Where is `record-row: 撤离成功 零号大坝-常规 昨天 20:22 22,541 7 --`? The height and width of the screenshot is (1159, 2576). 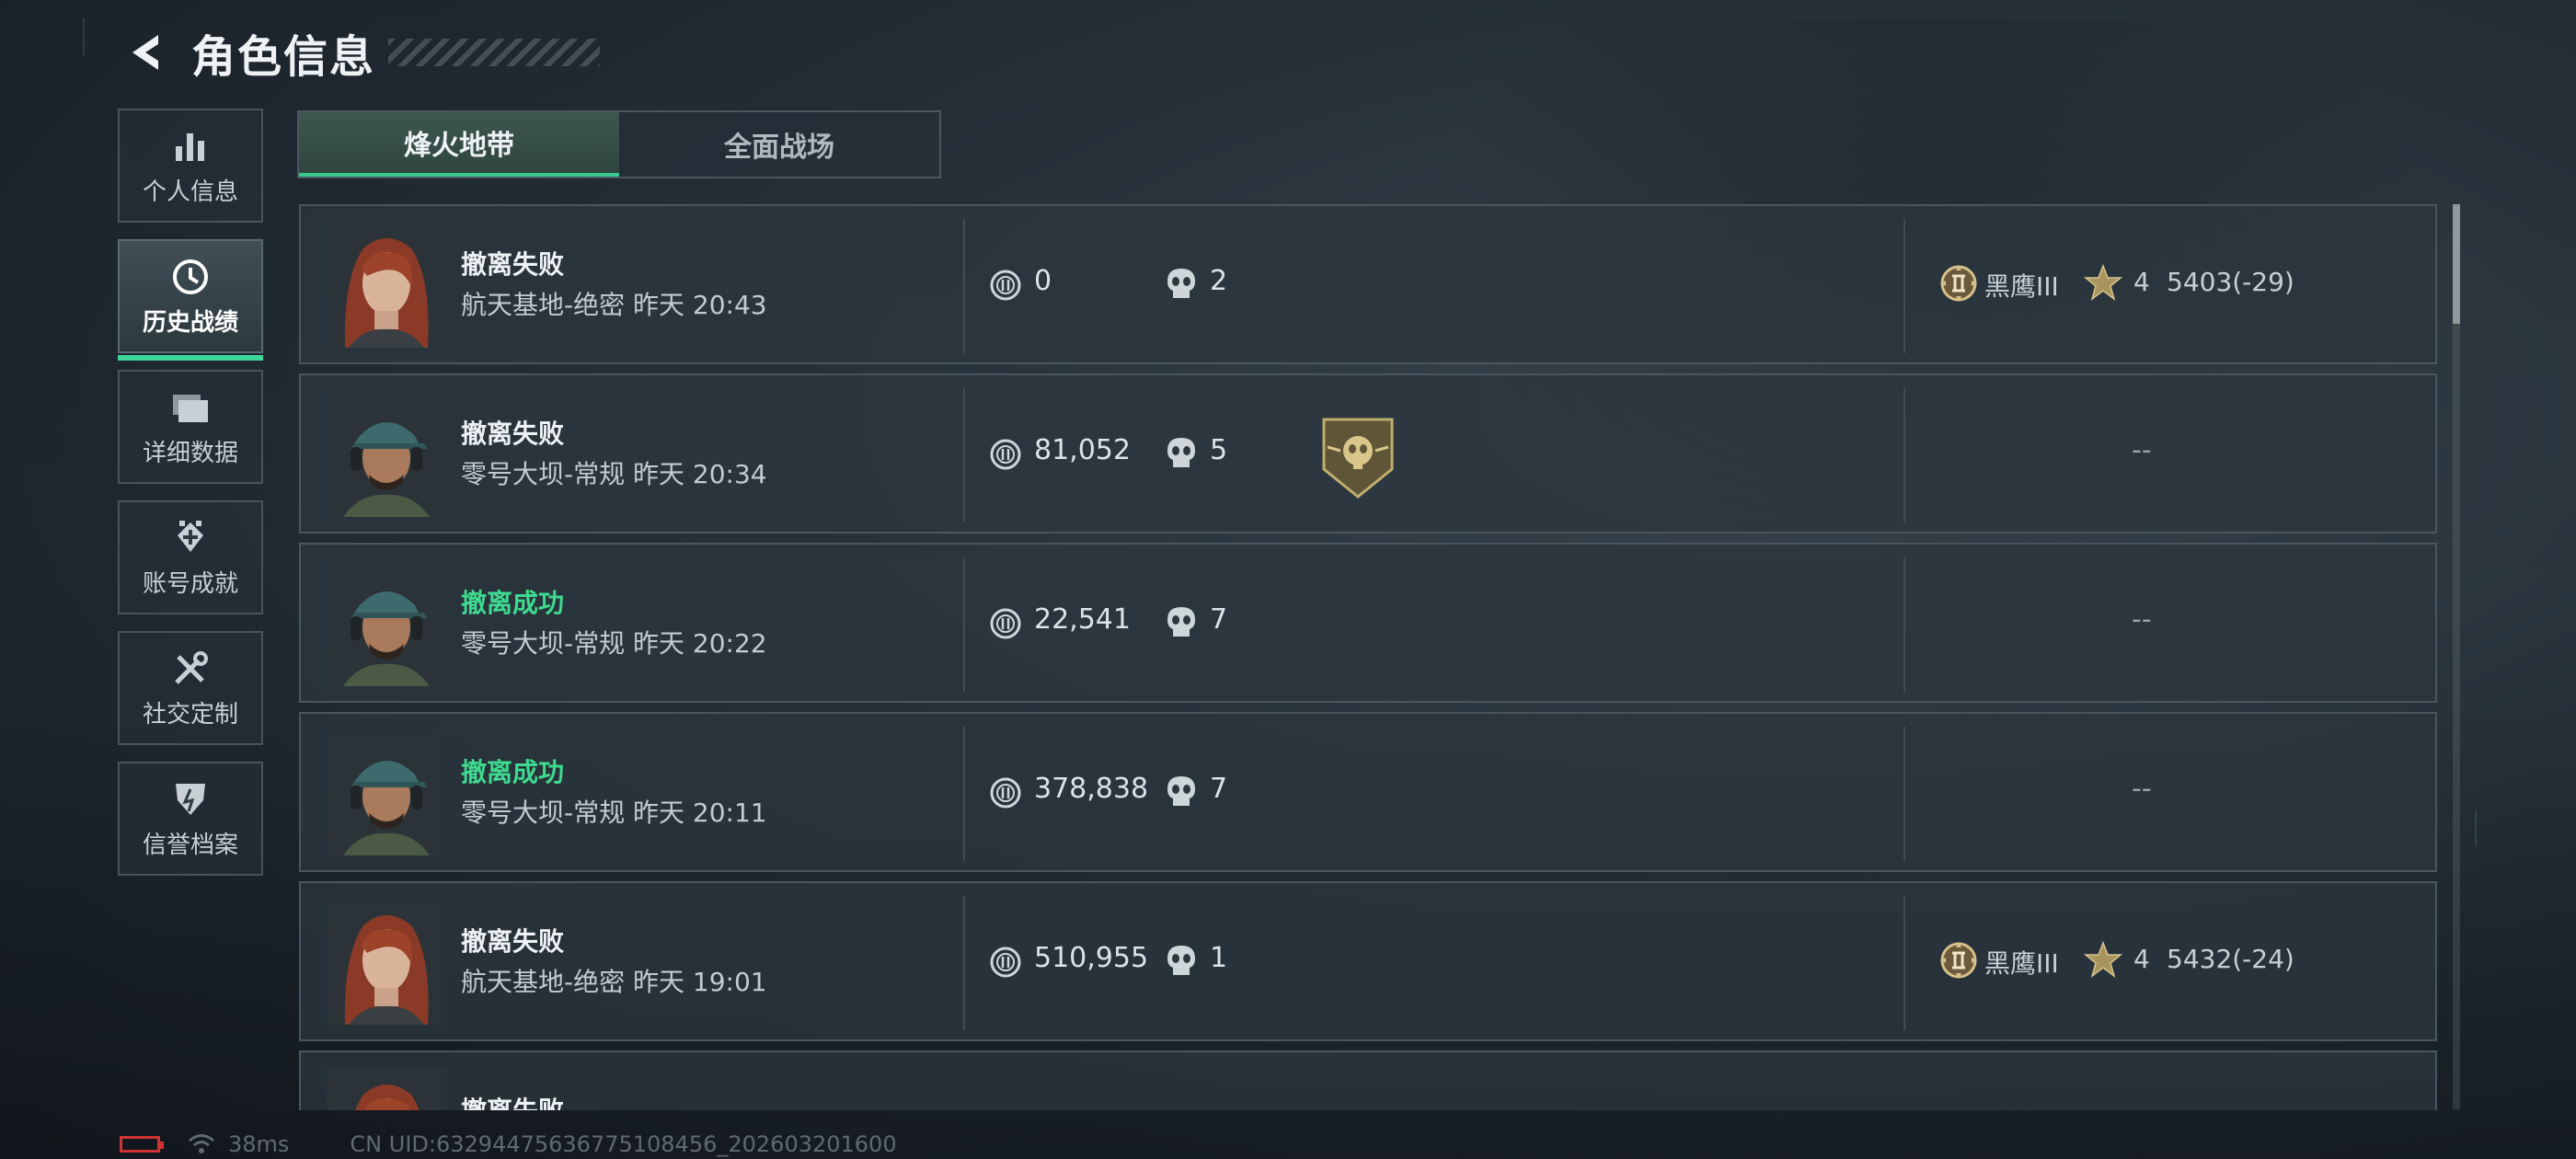 record-row: 撤离成功 零号大坝-常规 昨天 20:22 22,541 7 -- is located at coordinates (1368, 623).